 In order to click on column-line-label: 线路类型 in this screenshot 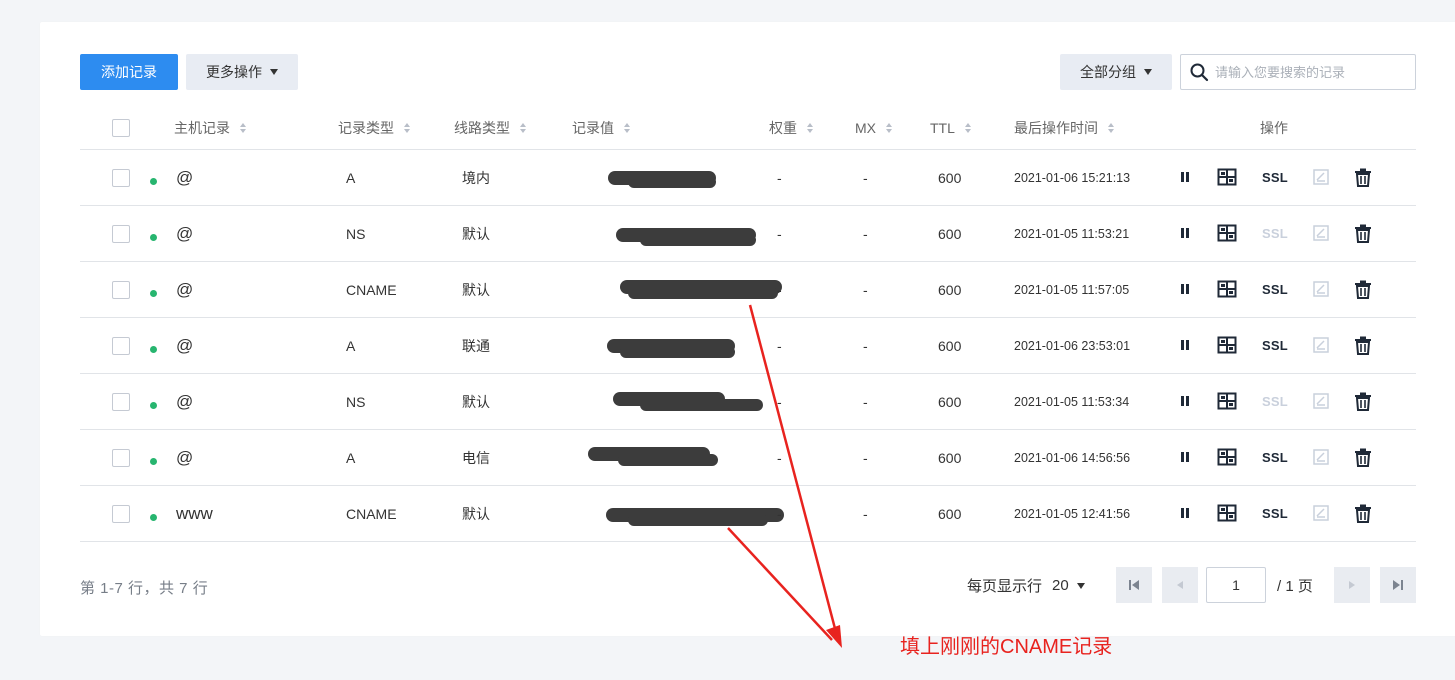, I will do `click(482, 128)`.